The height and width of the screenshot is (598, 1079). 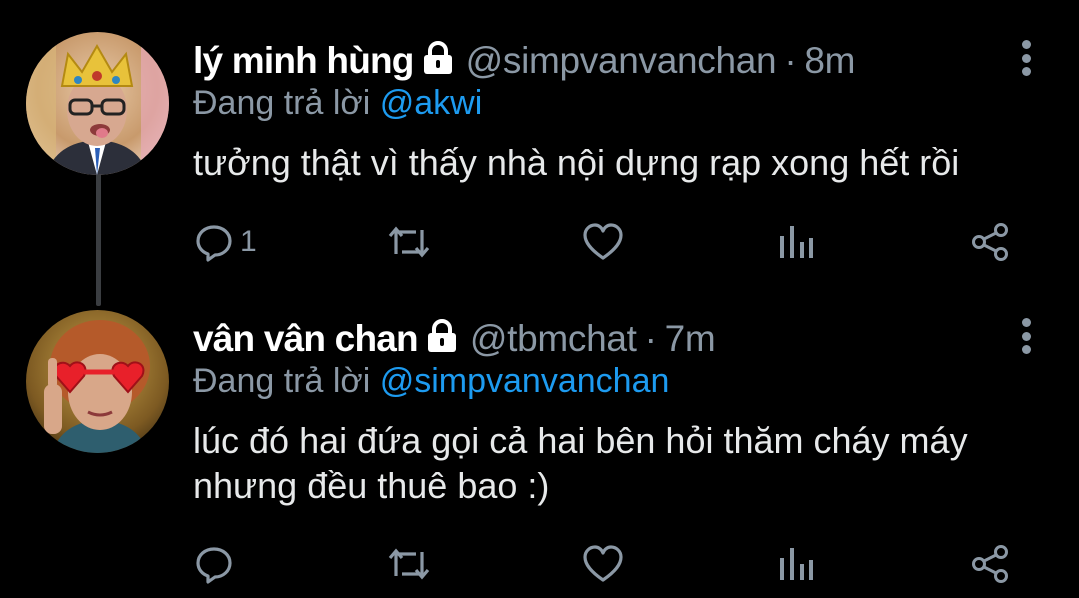 I want to click on reply-count: 1, so click(x=248, y=241).